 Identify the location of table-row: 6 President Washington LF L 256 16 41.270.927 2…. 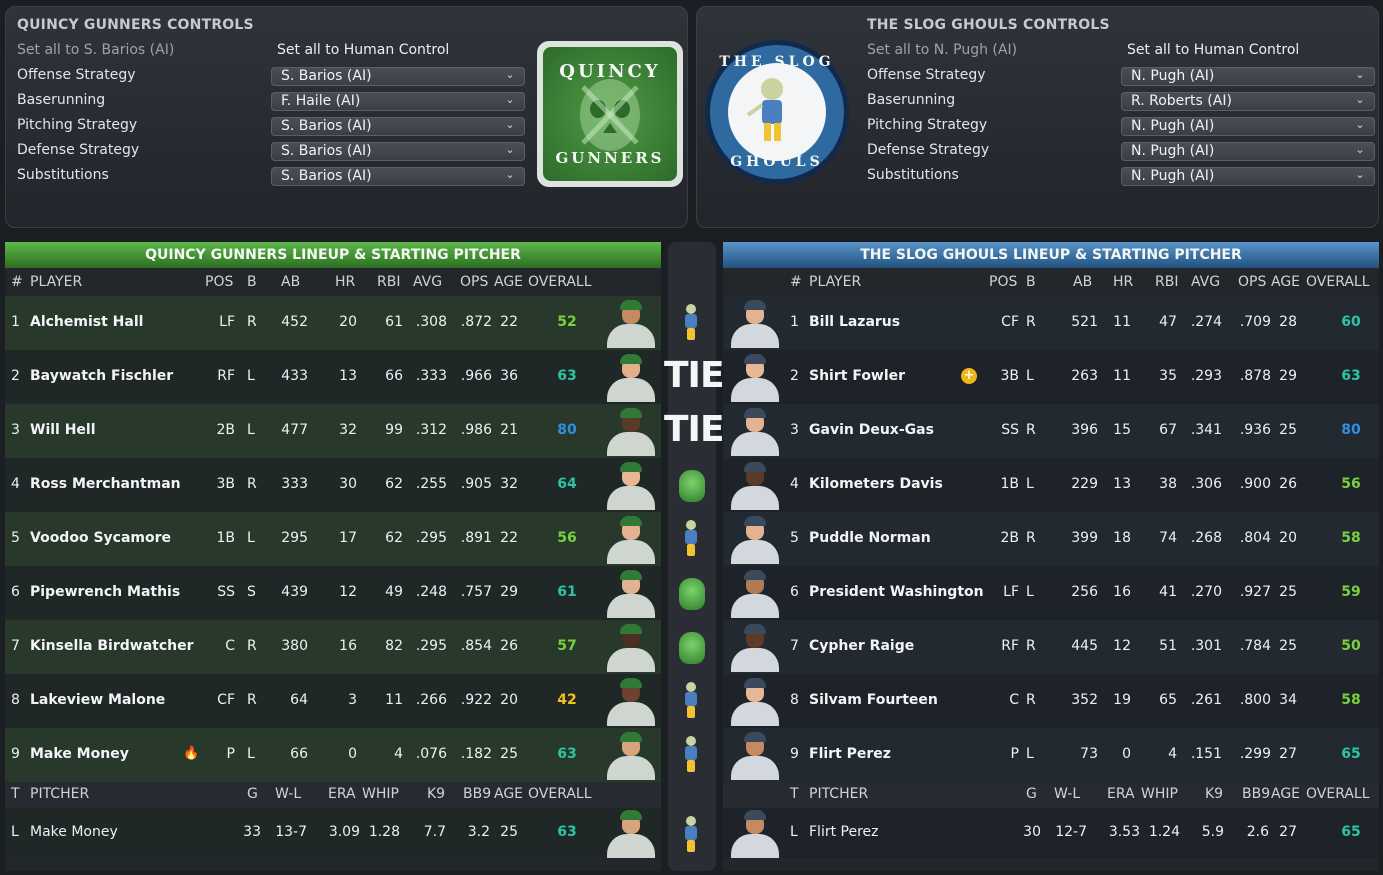
(1051, 593).